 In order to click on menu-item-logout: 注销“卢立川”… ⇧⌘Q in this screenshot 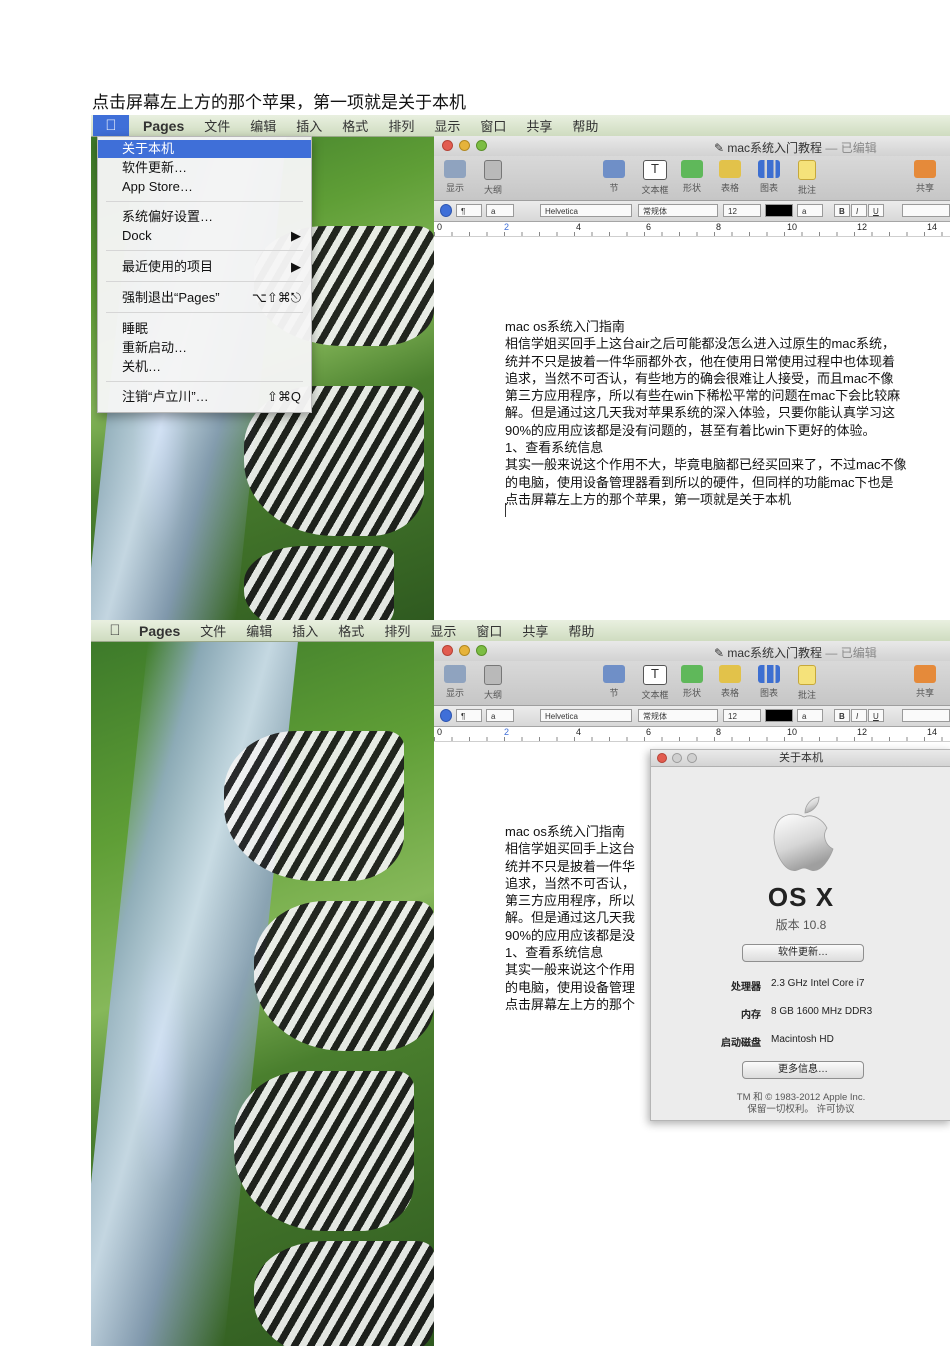, I will do `click(204, 397)`.